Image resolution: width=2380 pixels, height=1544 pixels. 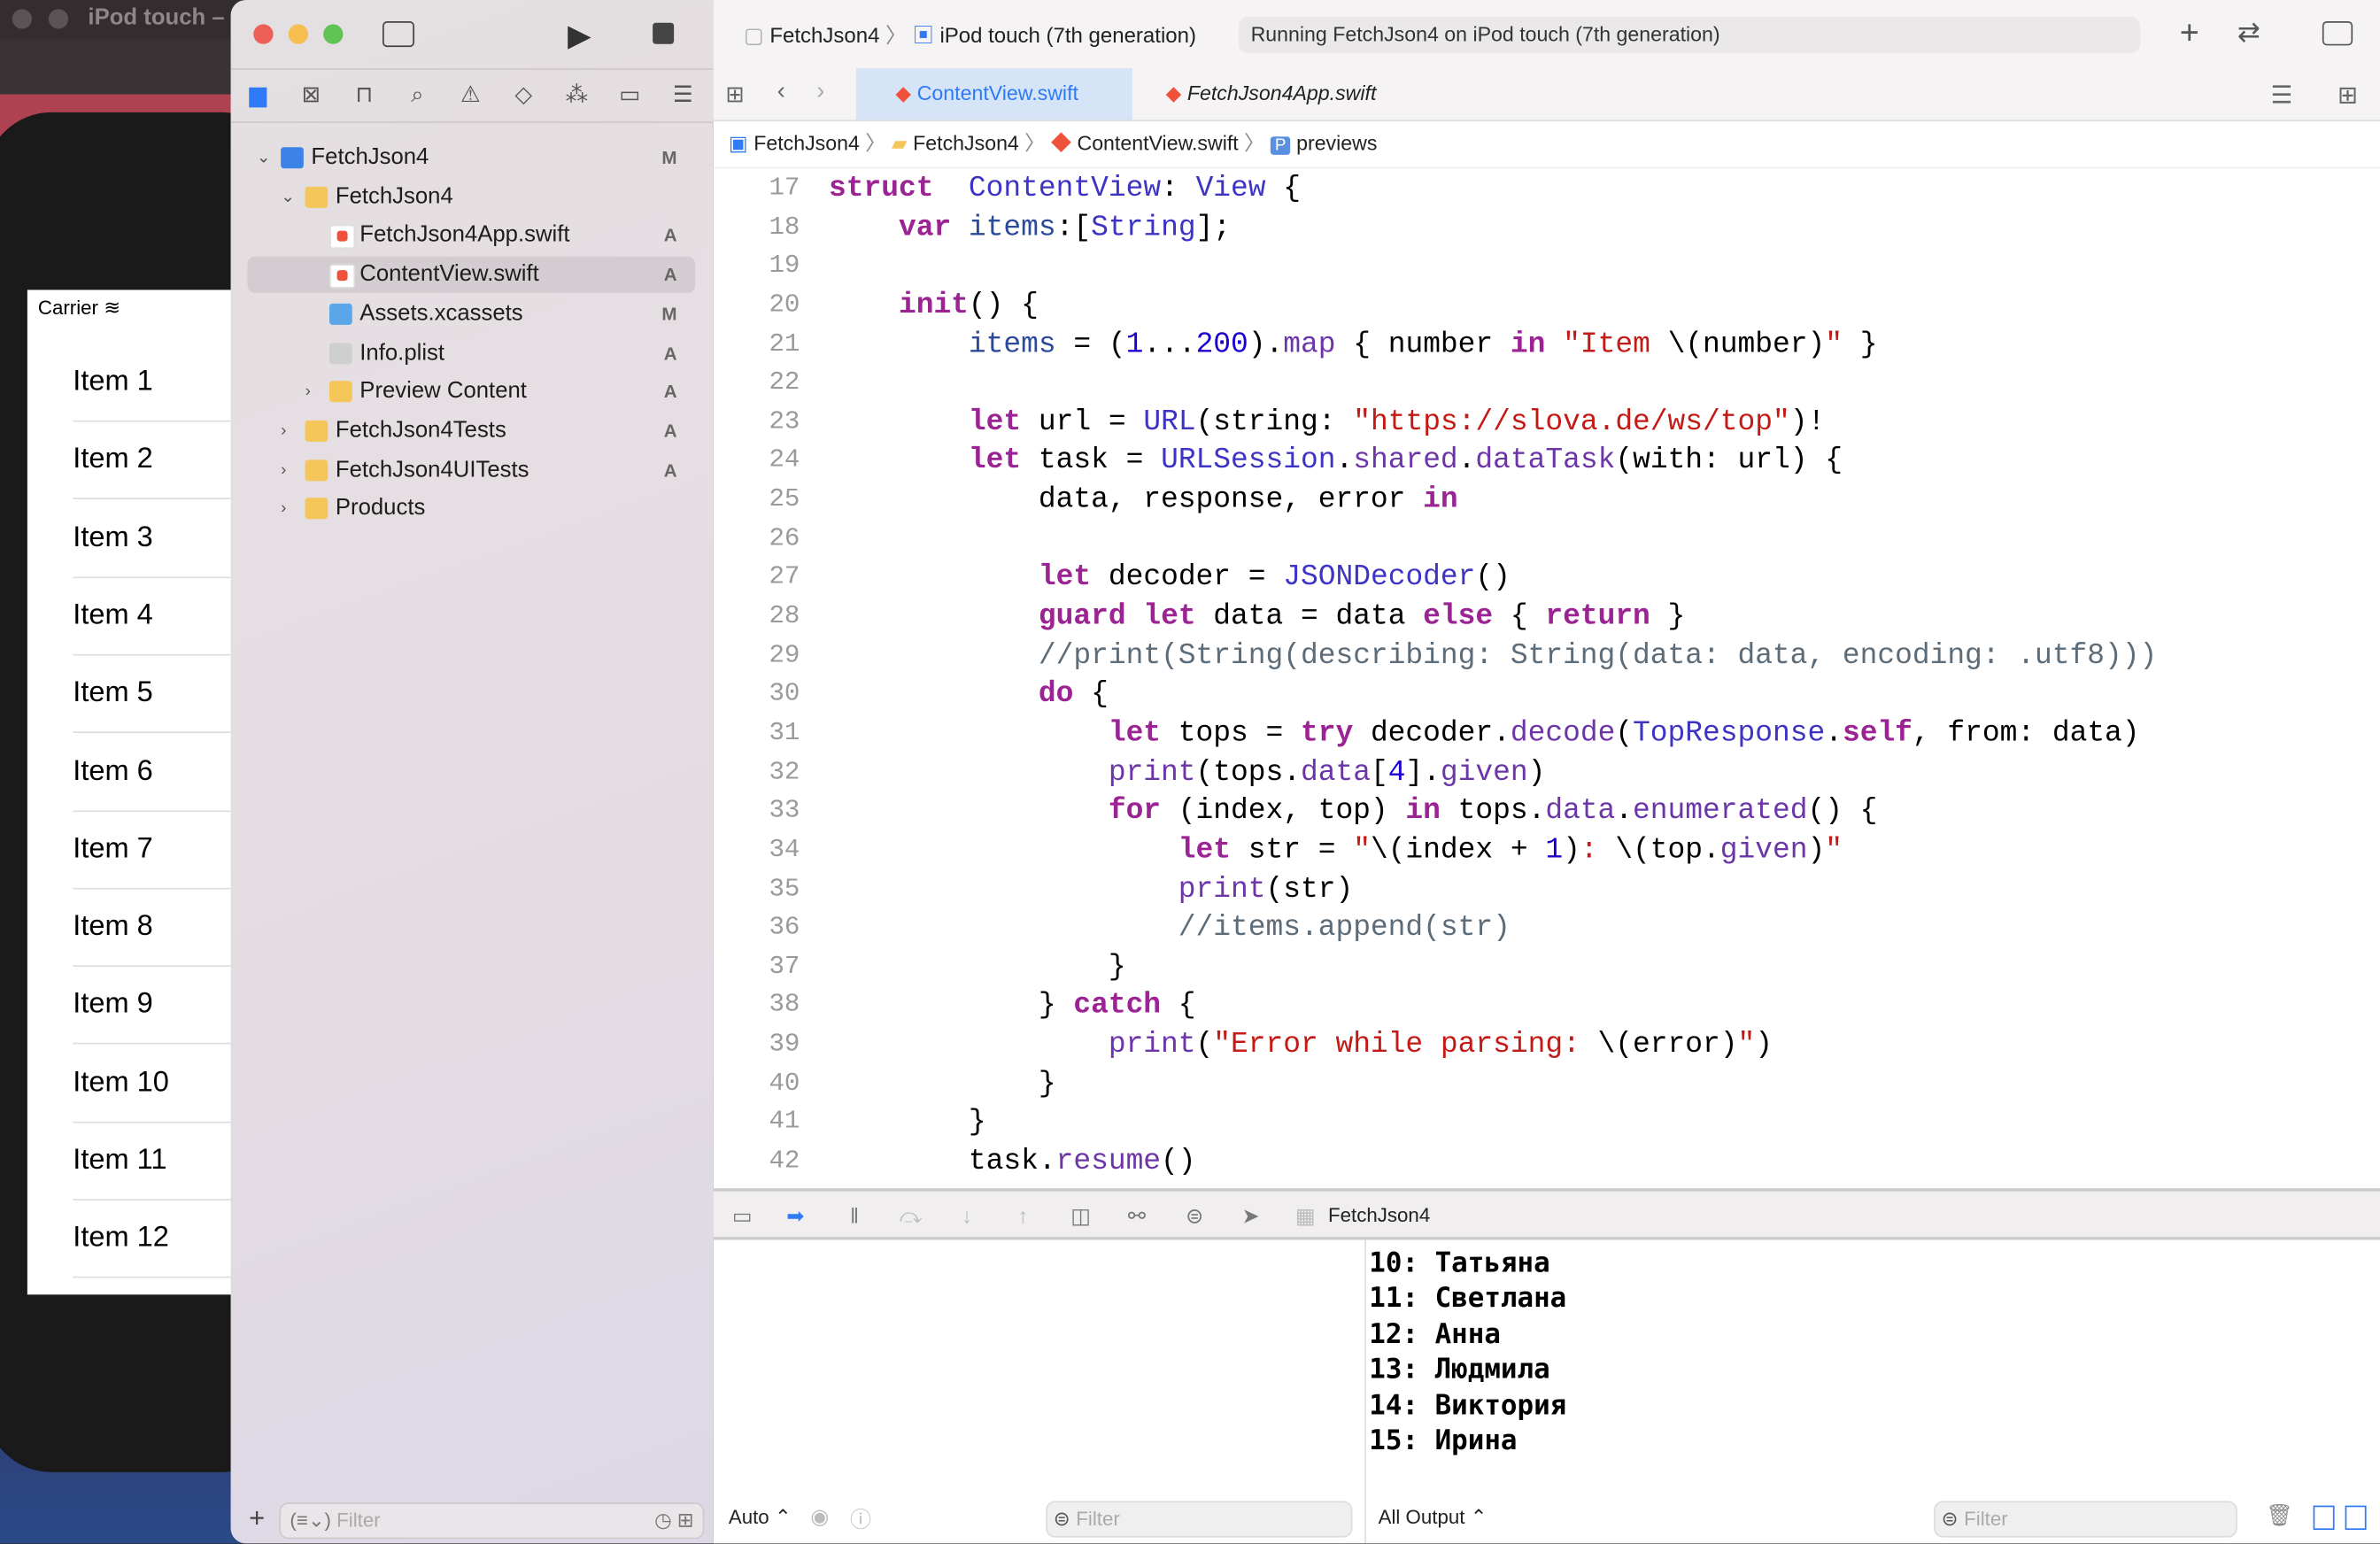 I want to click on library-add-icon: +, so click(x=2189, y=33).